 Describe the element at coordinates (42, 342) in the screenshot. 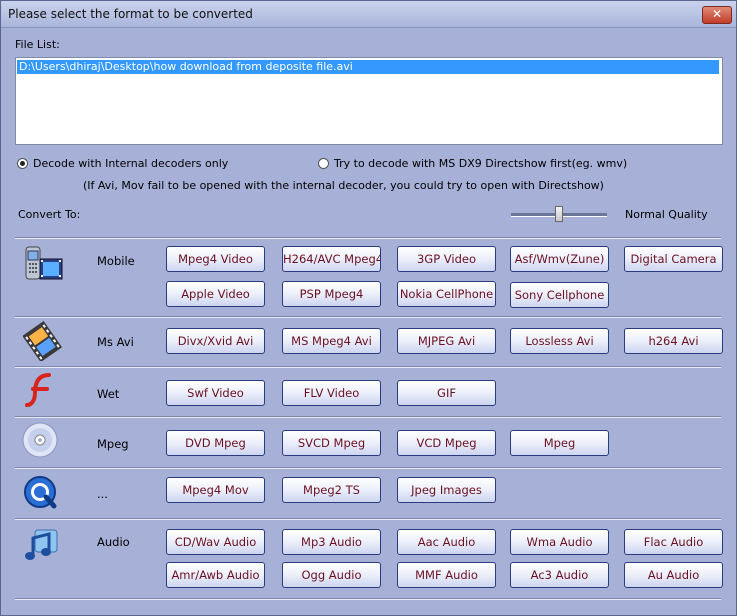

I see `film-reel-icon` at that location.